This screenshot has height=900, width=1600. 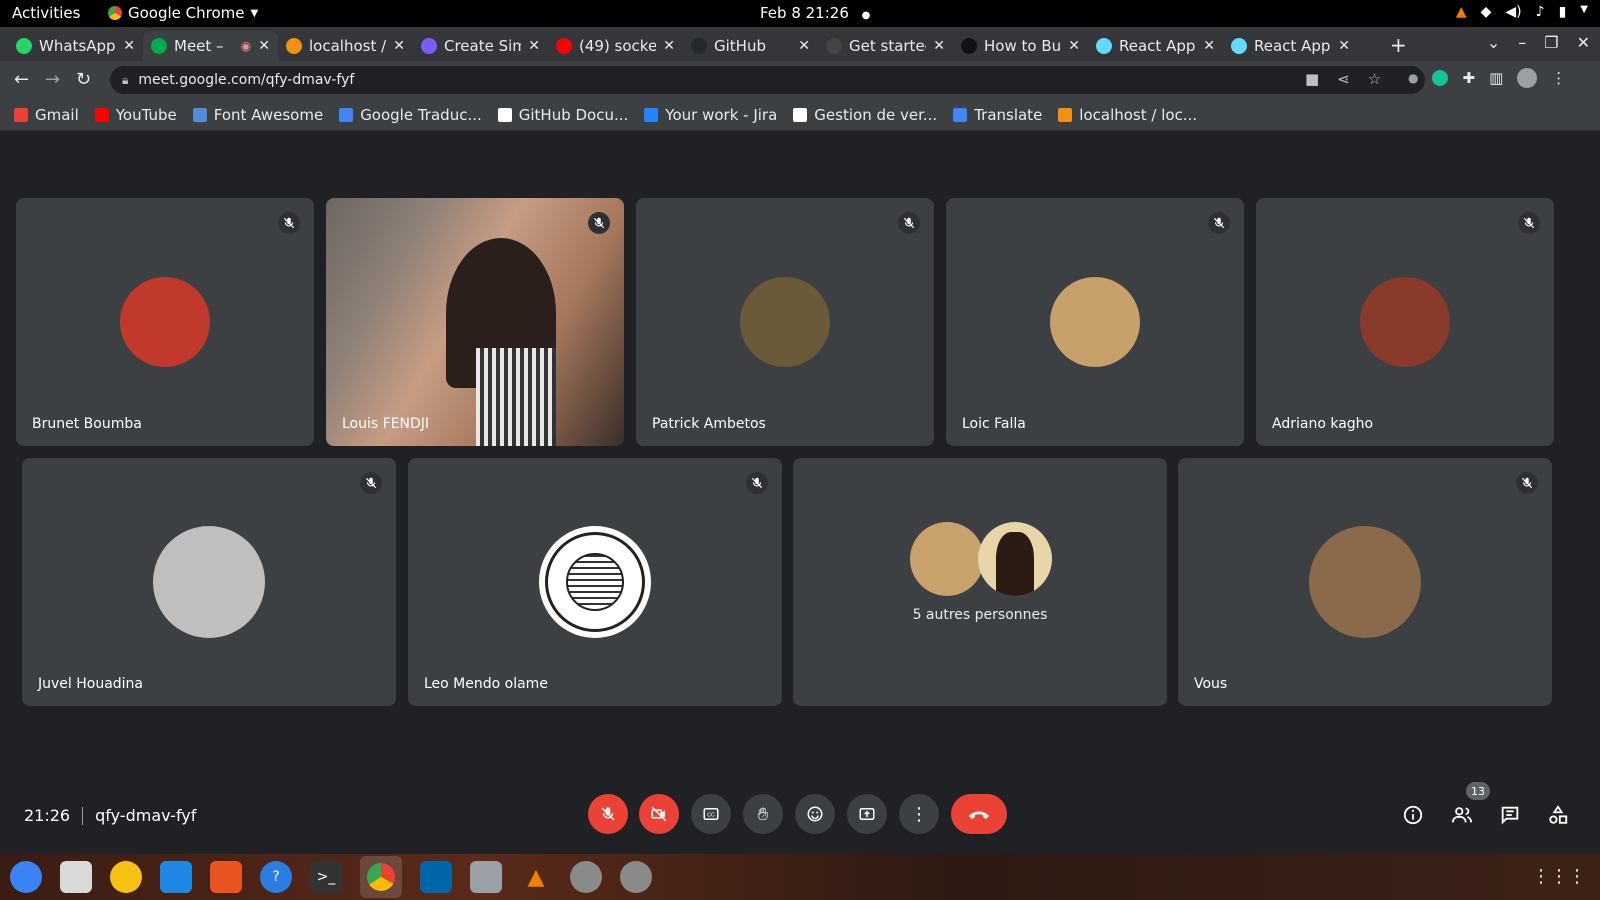 What do you see at coordinates (710, 115) in the screenshot?
I see `bookmark-6: Your work - Jira` at bounding box center [710, 115].